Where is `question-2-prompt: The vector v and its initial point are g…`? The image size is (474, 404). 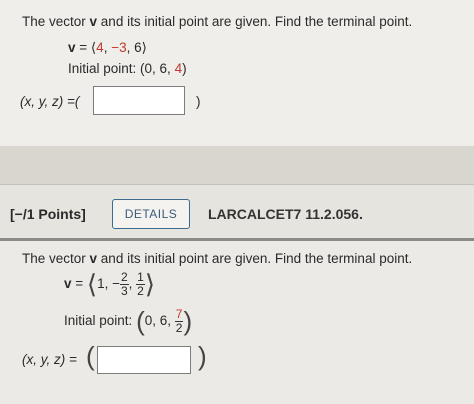 question-2-prompt: The vector v and its initial point are g… is located at coordinates (217, 258).